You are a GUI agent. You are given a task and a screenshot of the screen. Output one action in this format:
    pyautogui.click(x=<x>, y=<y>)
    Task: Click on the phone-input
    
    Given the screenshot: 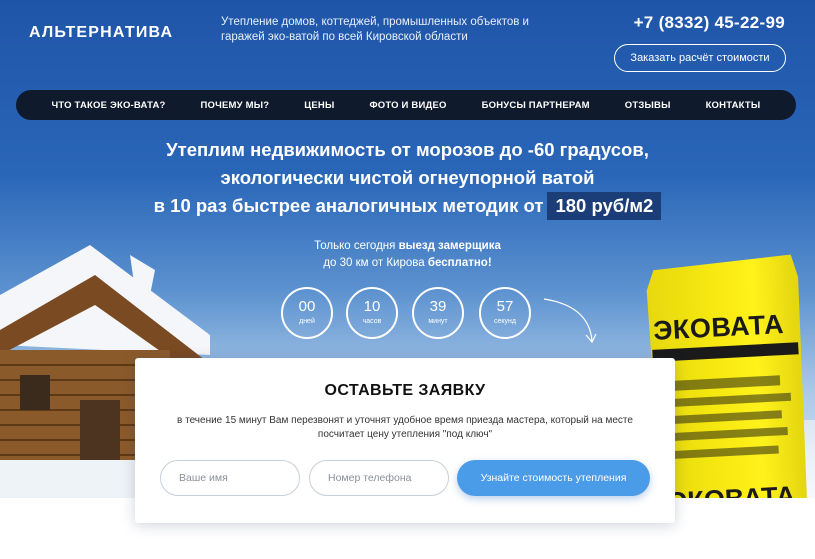 What is the action you would take?
    pyautogui.click(x=379, y=478)
    